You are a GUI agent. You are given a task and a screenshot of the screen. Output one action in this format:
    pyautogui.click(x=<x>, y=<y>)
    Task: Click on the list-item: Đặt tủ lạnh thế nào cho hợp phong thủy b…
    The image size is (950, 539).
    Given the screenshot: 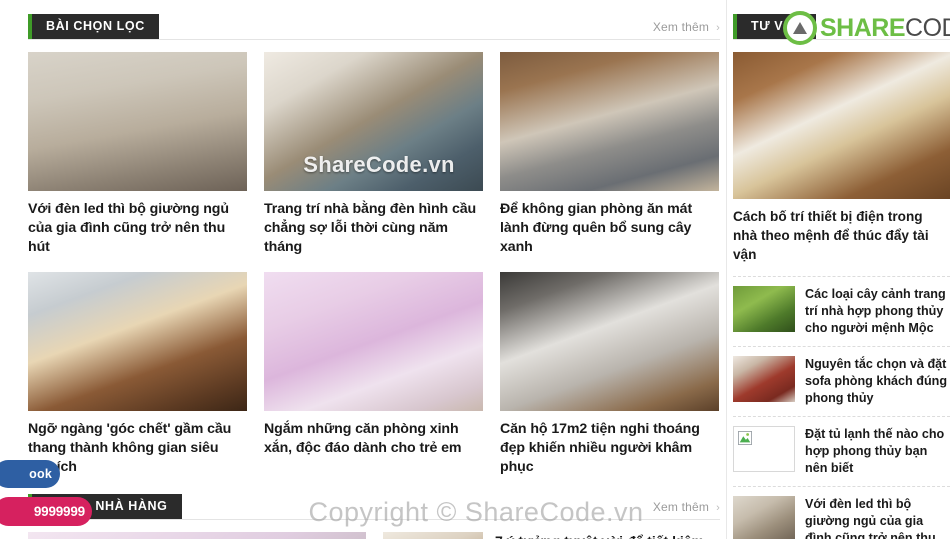 What is the action you would take?
    pyautogui.click(x=841, y=452)
    